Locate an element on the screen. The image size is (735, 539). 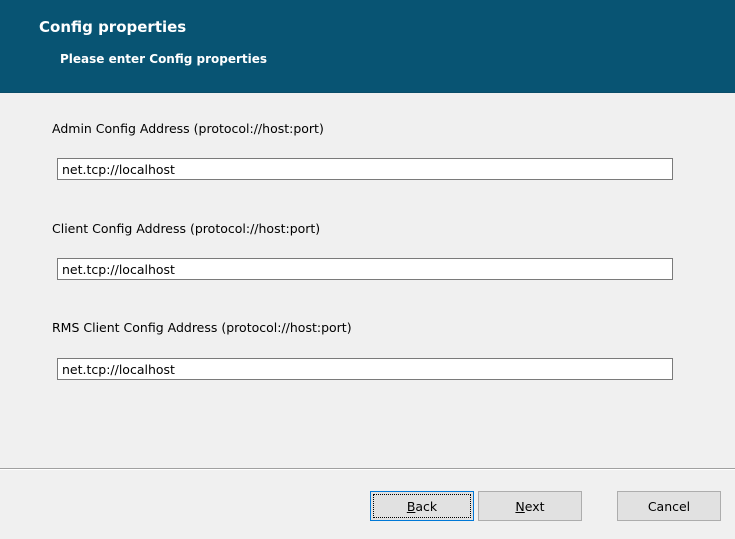
next-button-label: Next is located at coordinates (529, 506).